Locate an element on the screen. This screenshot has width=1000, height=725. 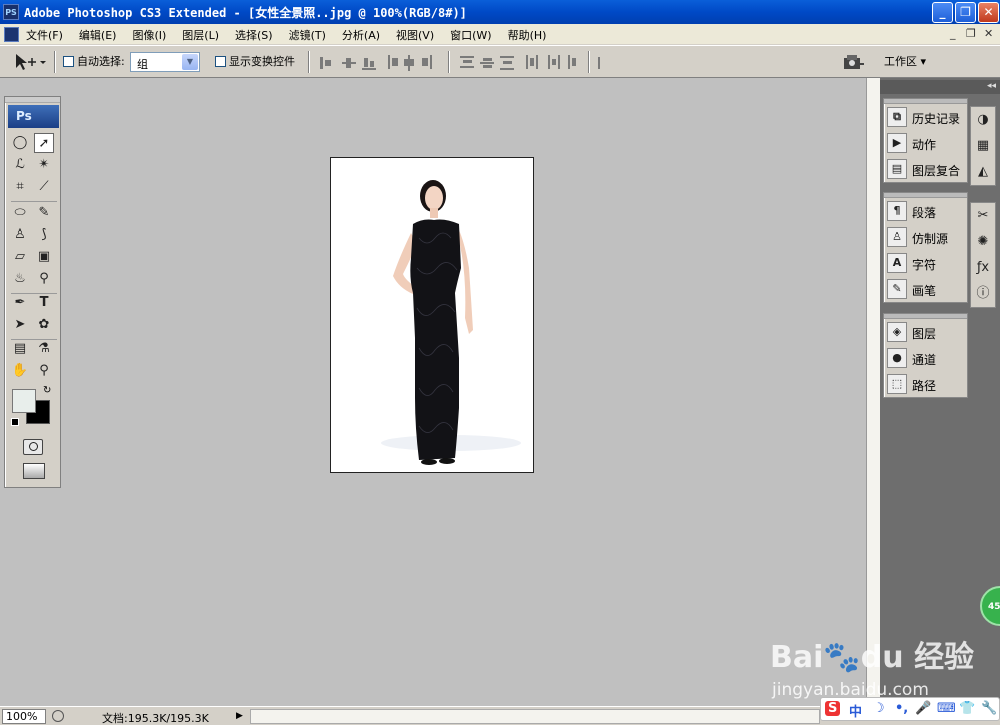
menu-view: 视图(V) is located at coordinates (417, 35).